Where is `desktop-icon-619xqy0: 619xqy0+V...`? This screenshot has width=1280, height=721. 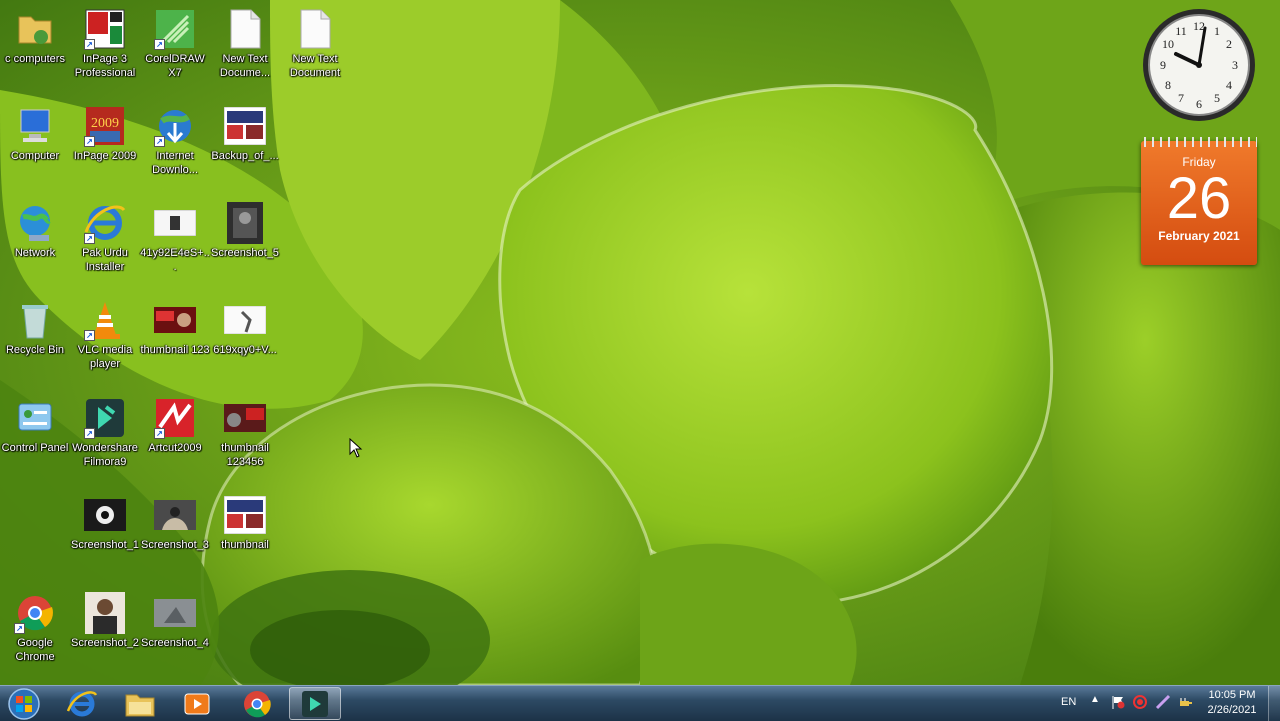
desktop-icon-619xqy0: 619xqy0+V... is located at coordinates (245, 328).